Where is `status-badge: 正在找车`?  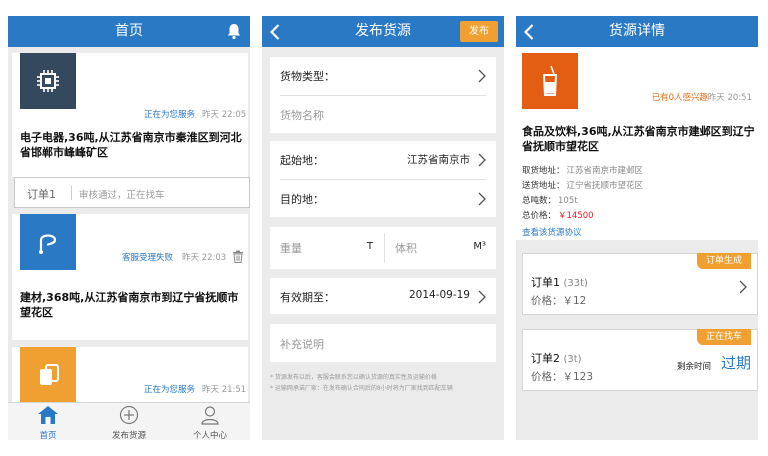 status-badge: 正在找车 is located at coordinates (724, 337).